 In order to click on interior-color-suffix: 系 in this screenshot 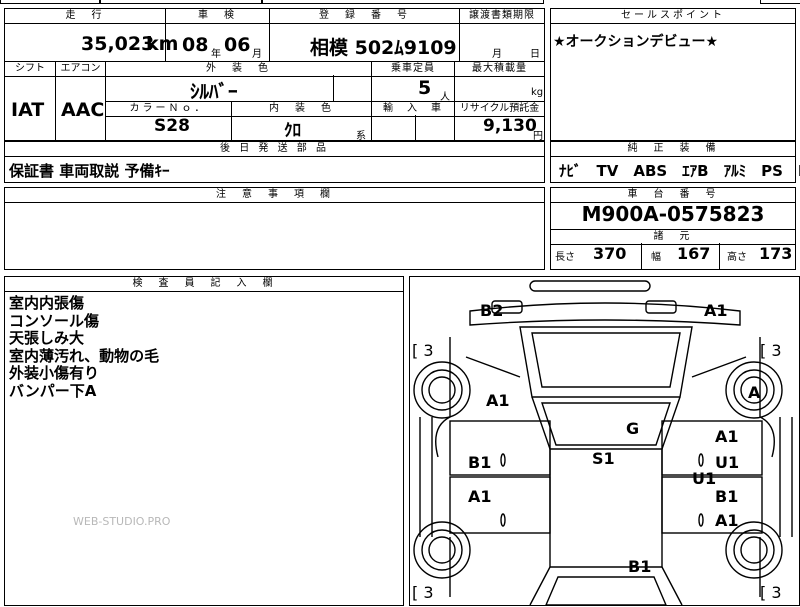, I will do `click(361, 136)`.